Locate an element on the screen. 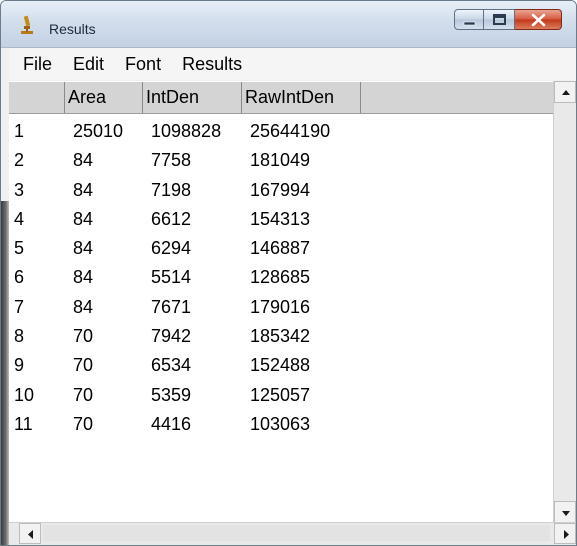 Image resolution: width=577 pixels, height=546 pixels. cell-index: 6 is located at coordinates (19, 277).